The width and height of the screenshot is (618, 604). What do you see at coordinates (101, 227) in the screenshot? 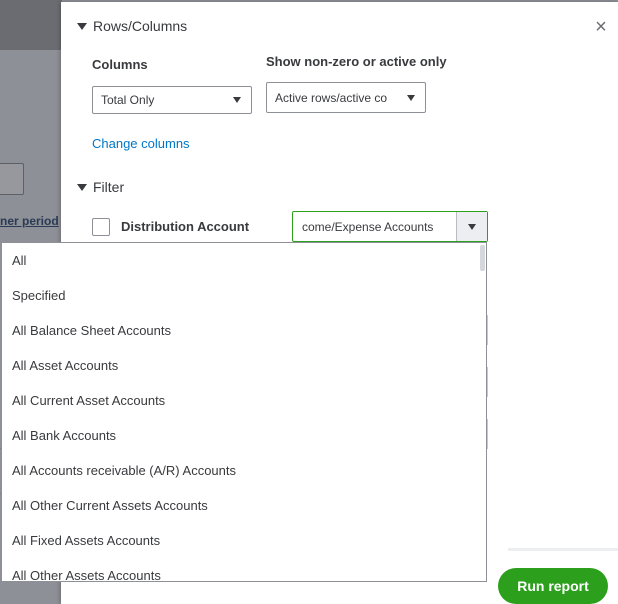
I see `distribution-account-checkbox` at bounding box center [101, 227].